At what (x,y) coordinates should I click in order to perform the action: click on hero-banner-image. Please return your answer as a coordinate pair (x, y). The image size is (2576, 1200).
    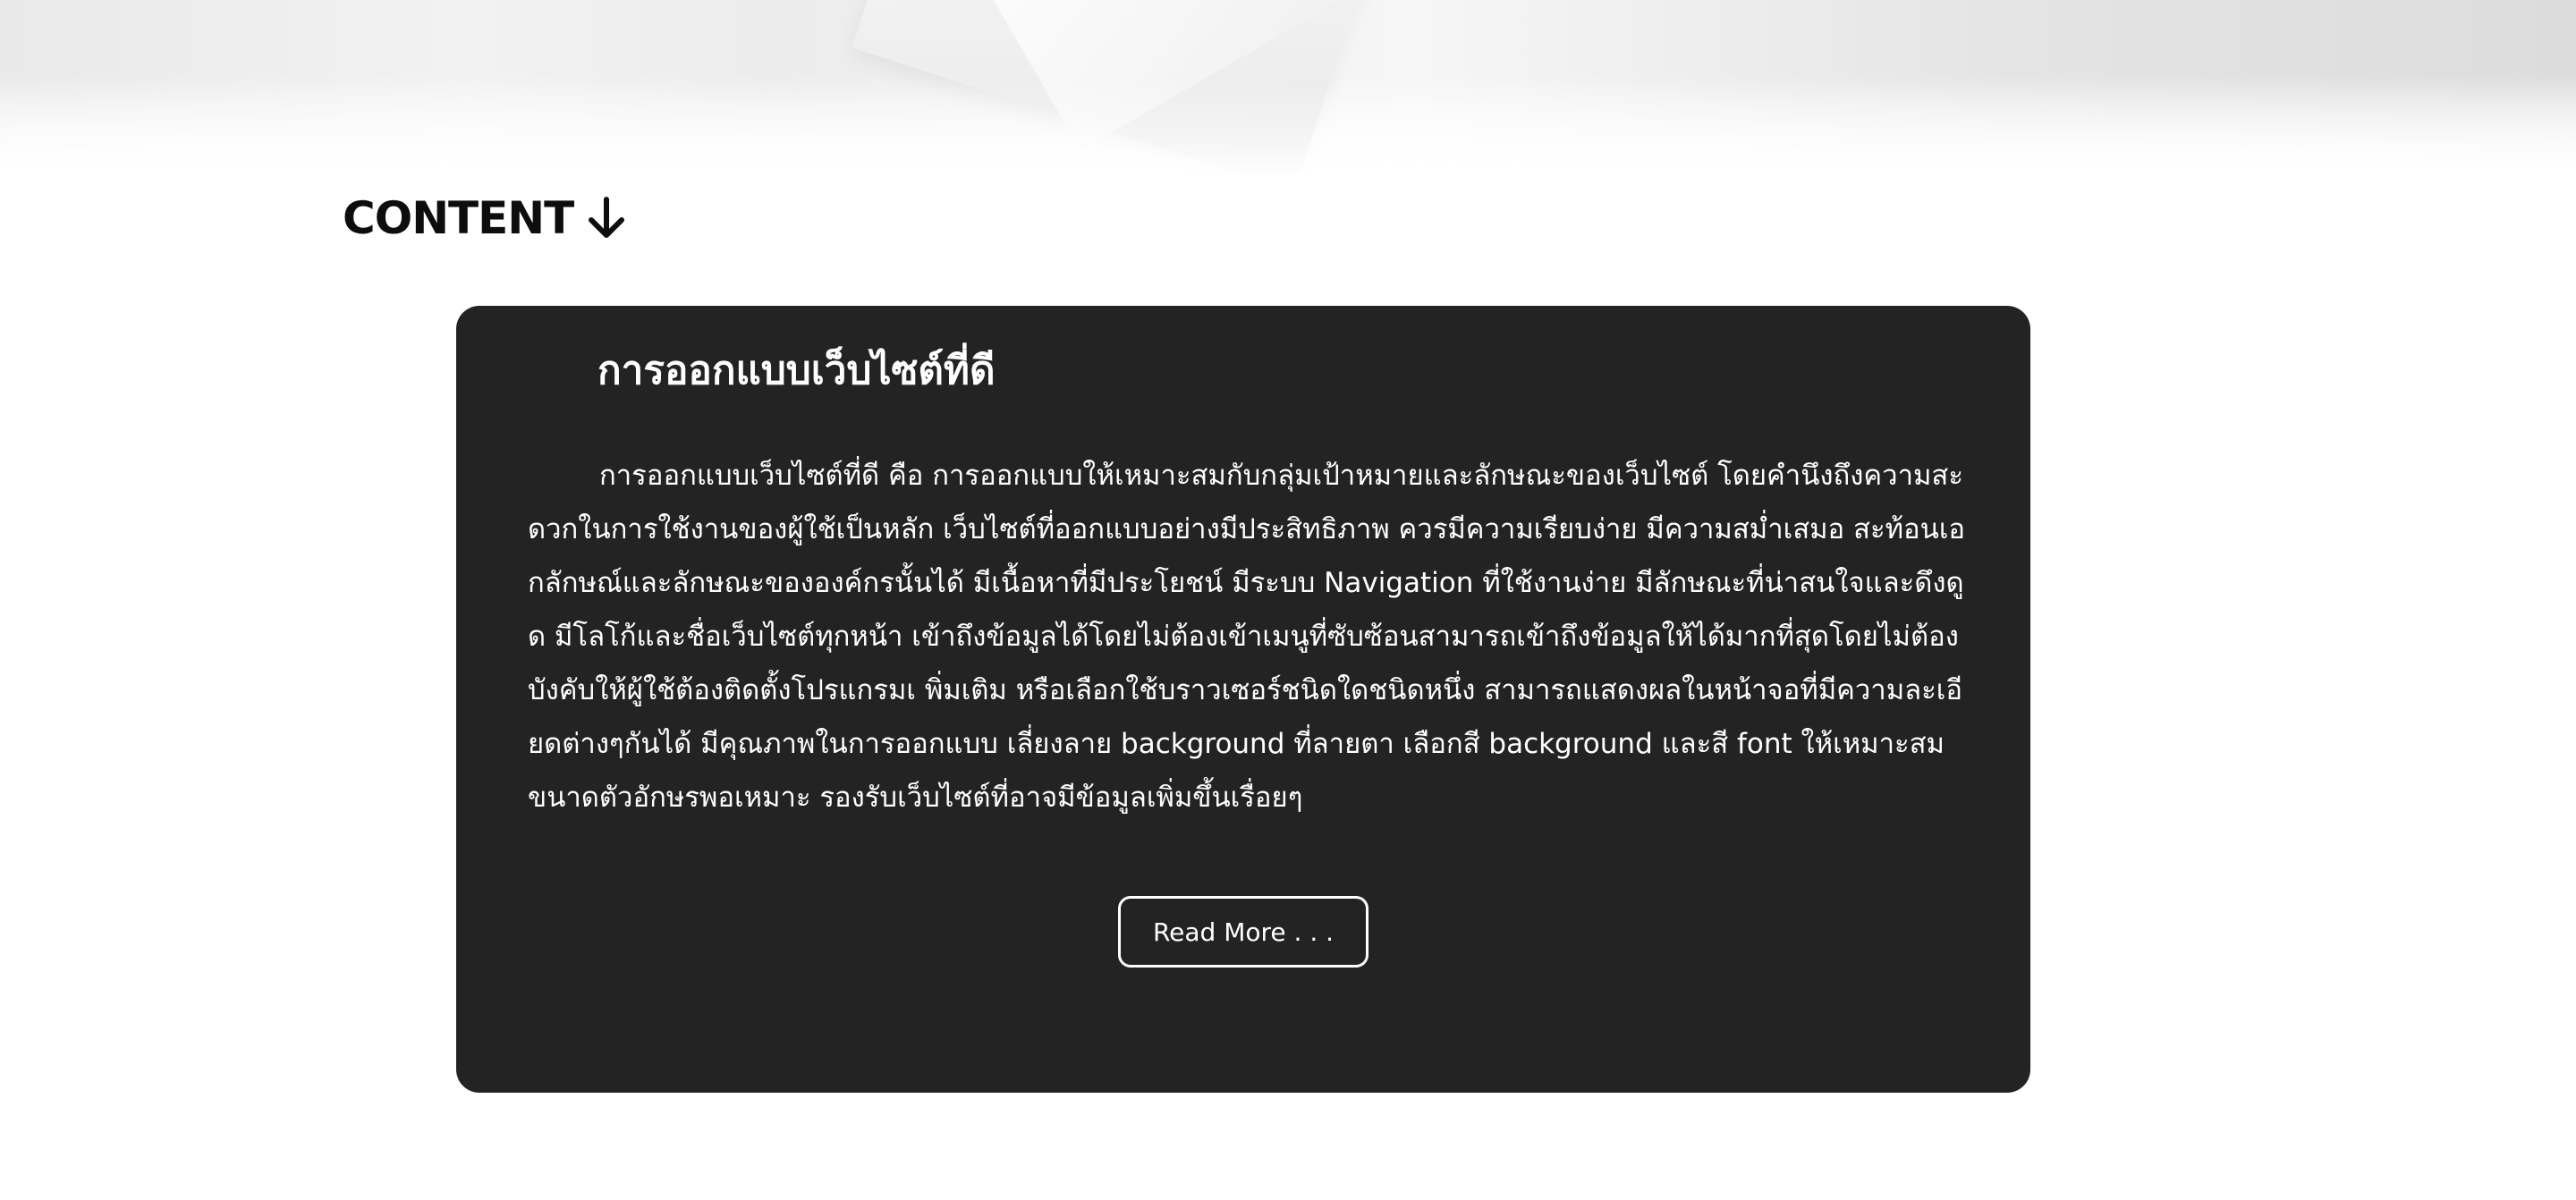
    Looking at the image, I should click on (1288, 89).